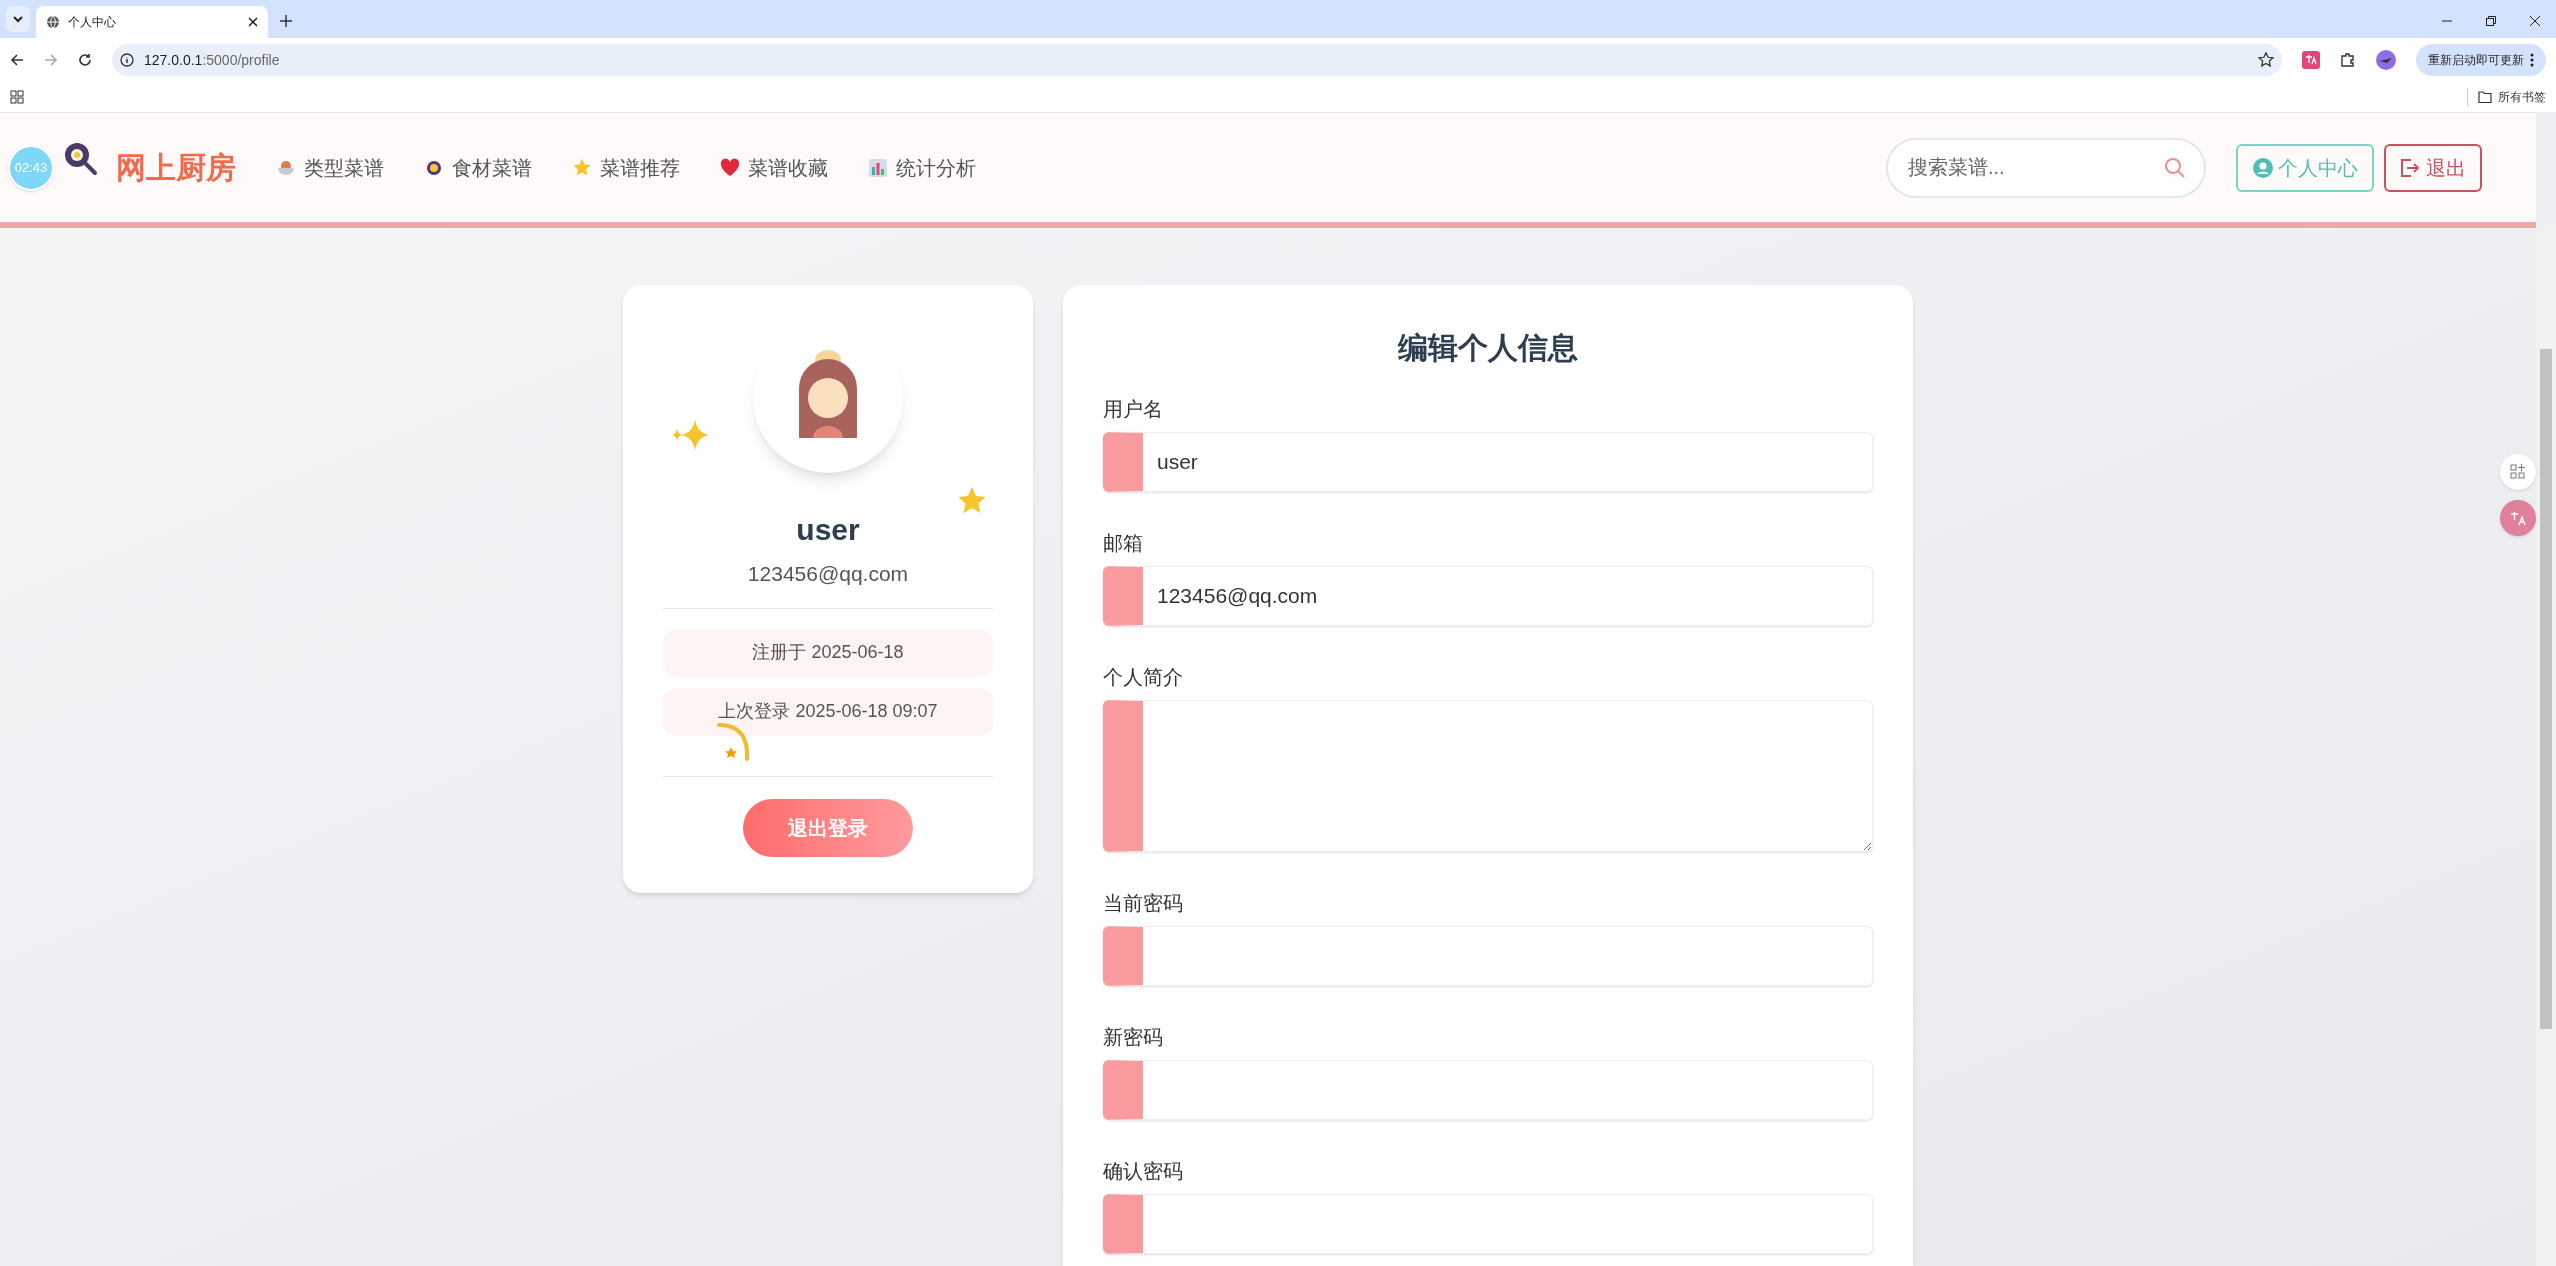 The image size is (2556, 1266). What do you see at coordinates (2491, 21) in the screenshot?
I see `restore-icon` at bounding box center [2491, 21].